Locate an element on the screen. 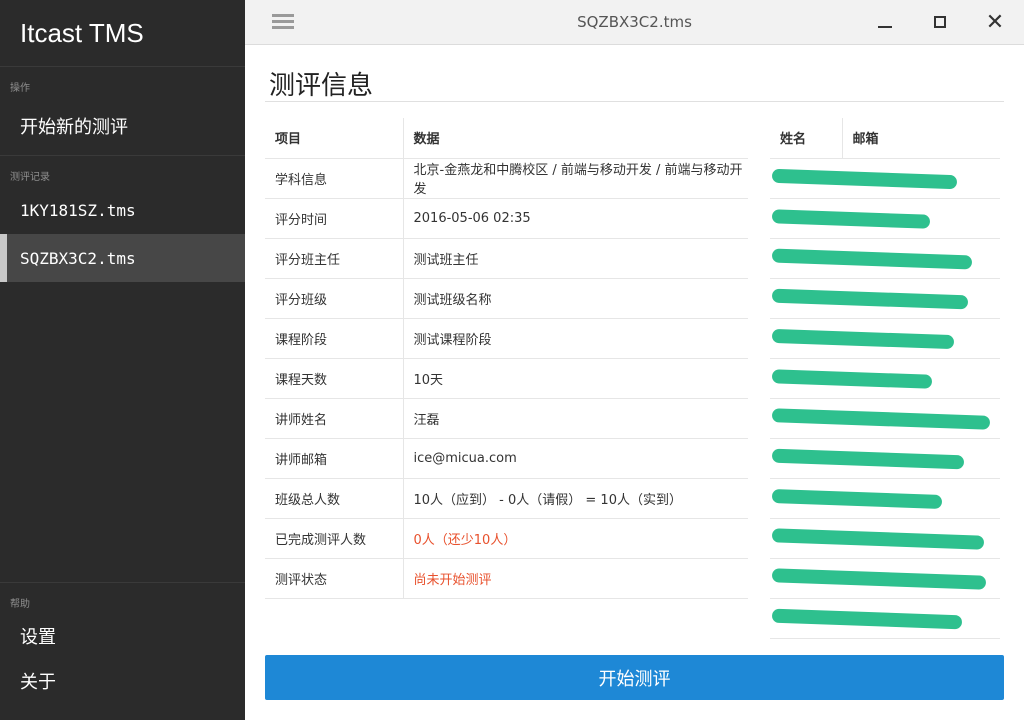 This screenshot has height=720, width=1024. info-value: 北京-金燕龙和中腾校区 / 前端与移动开发 / 前端与移动开发 is located at coordinates (575, 178).